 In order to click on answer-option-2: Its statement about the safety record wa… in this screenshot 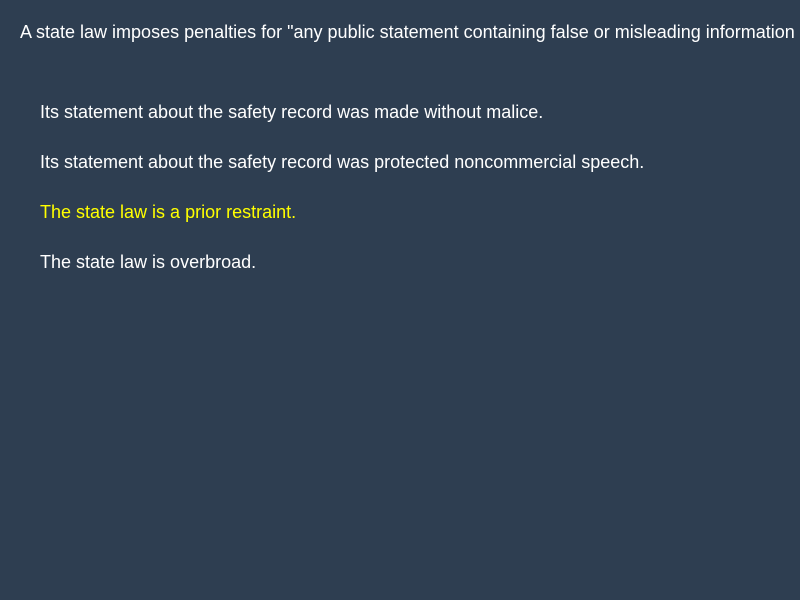, I will do `click(410, 162)`.